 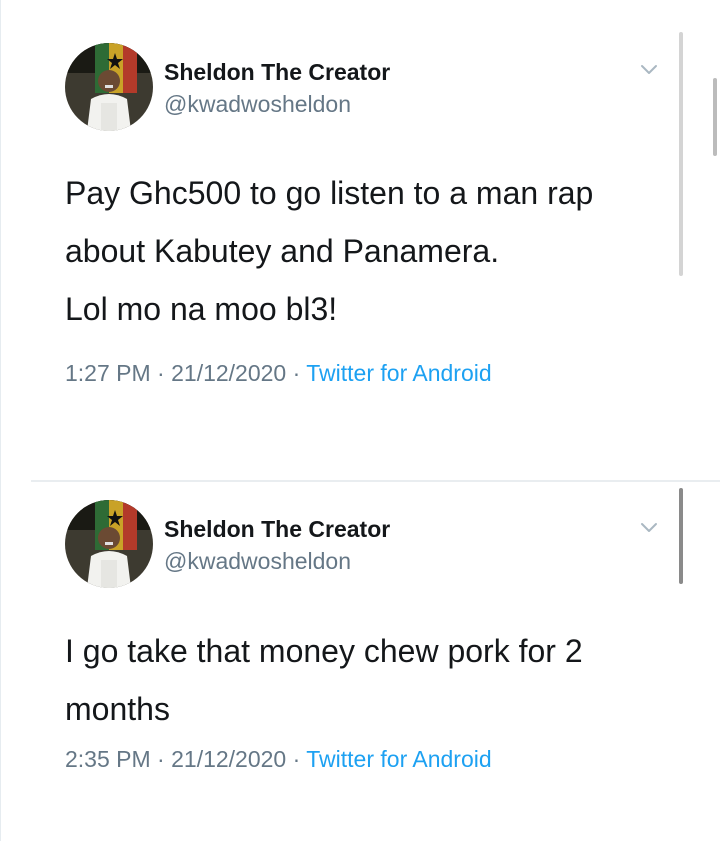 What do you see at coordinates (117, 709) in the screenshot?
I see `tweet-text-line: months` at bounding box center [117, 709].